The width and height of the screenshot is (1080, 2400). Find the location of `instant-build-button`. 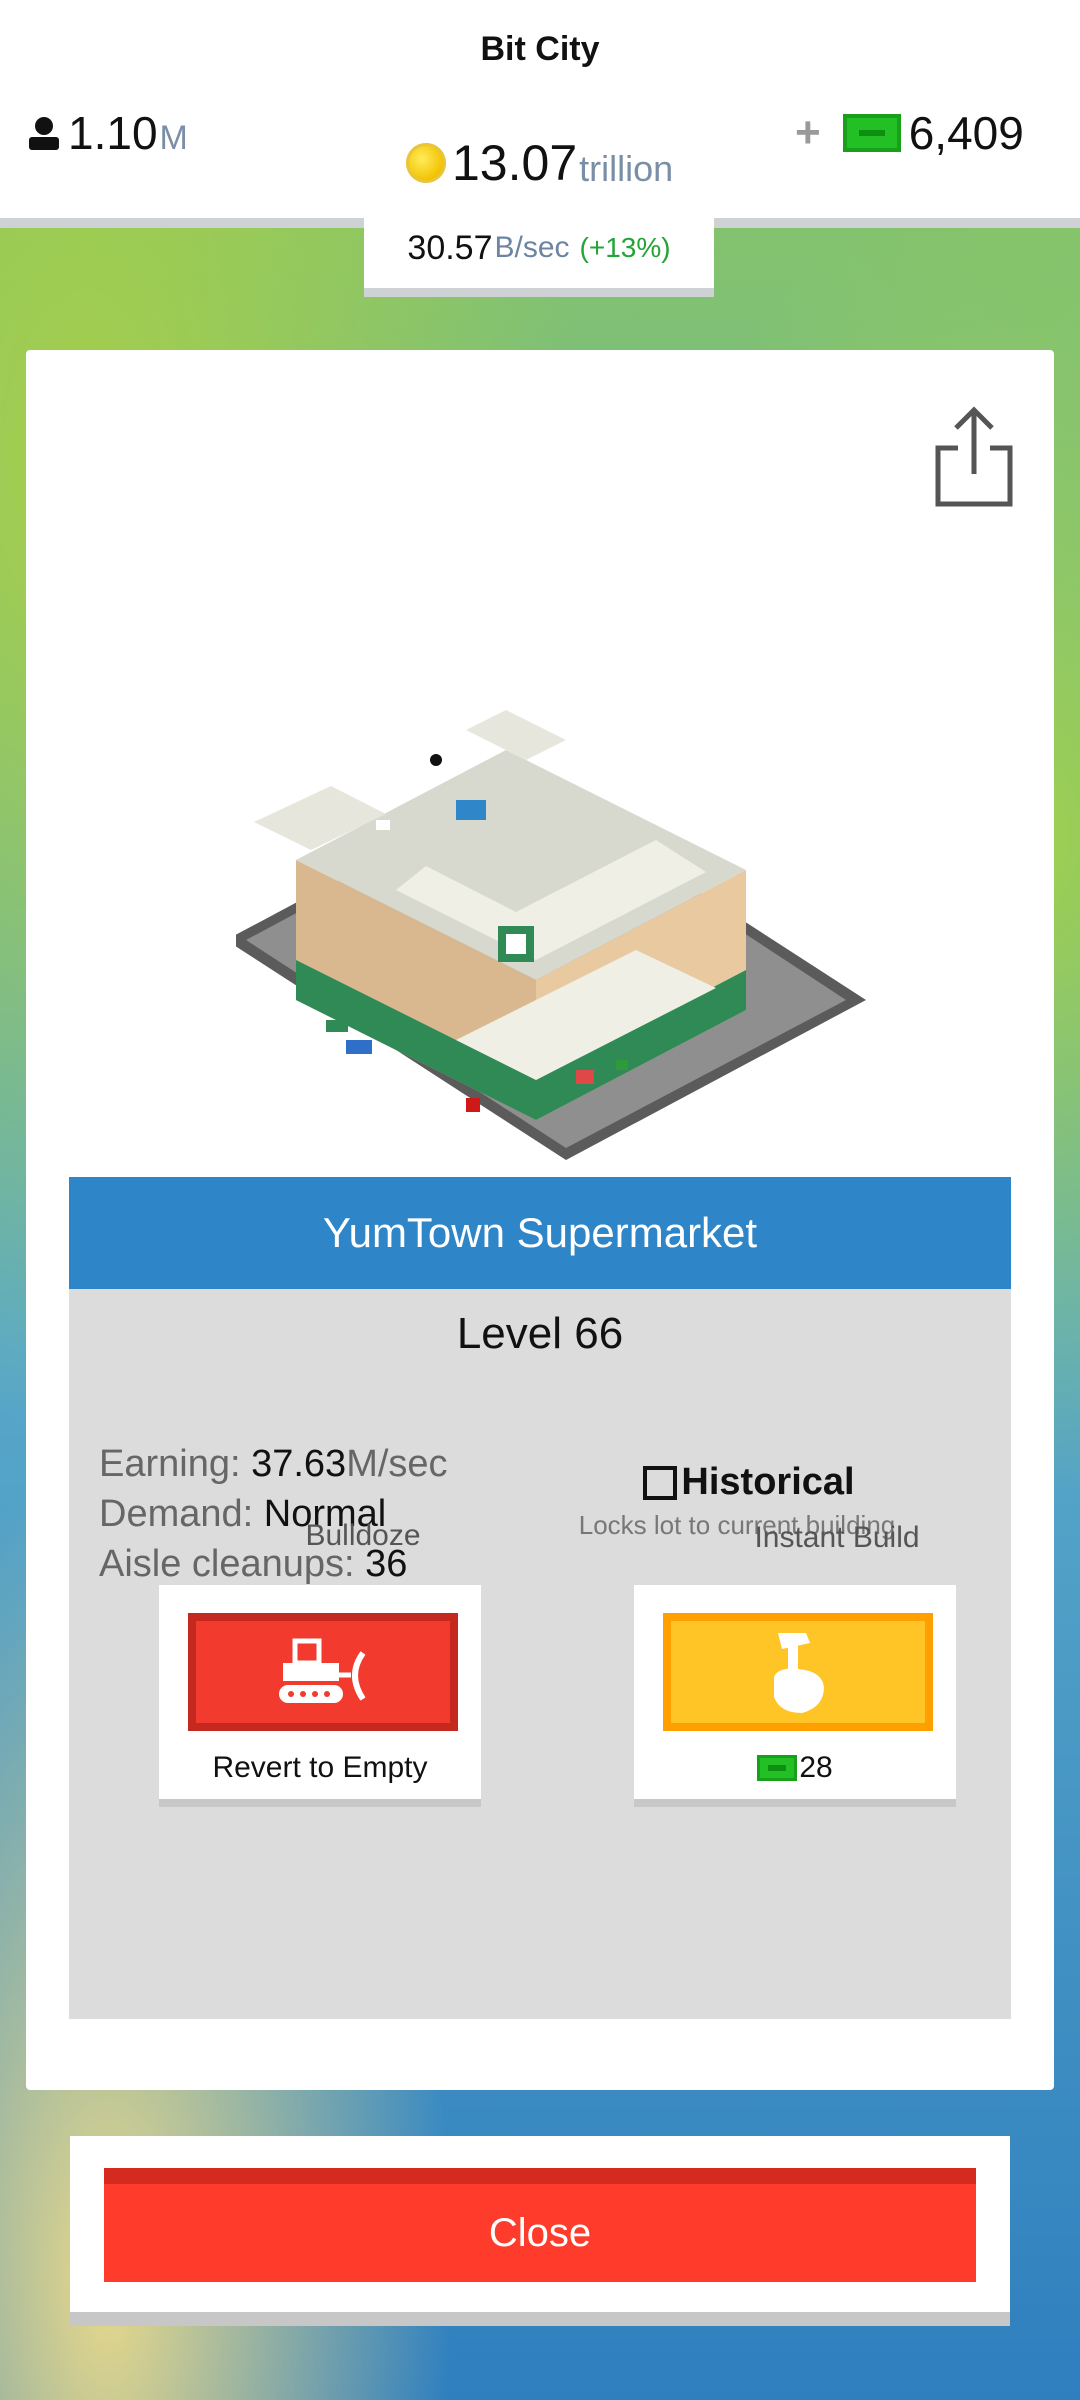

instant-build-button is located at coordinates (798, 1672).